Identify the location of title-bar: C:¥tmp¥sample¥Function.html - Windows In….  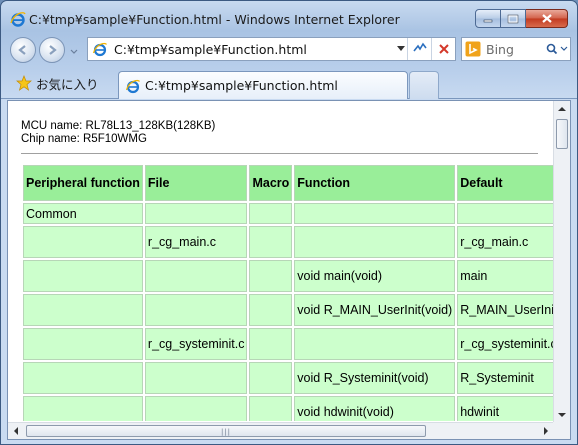
(289, 16).